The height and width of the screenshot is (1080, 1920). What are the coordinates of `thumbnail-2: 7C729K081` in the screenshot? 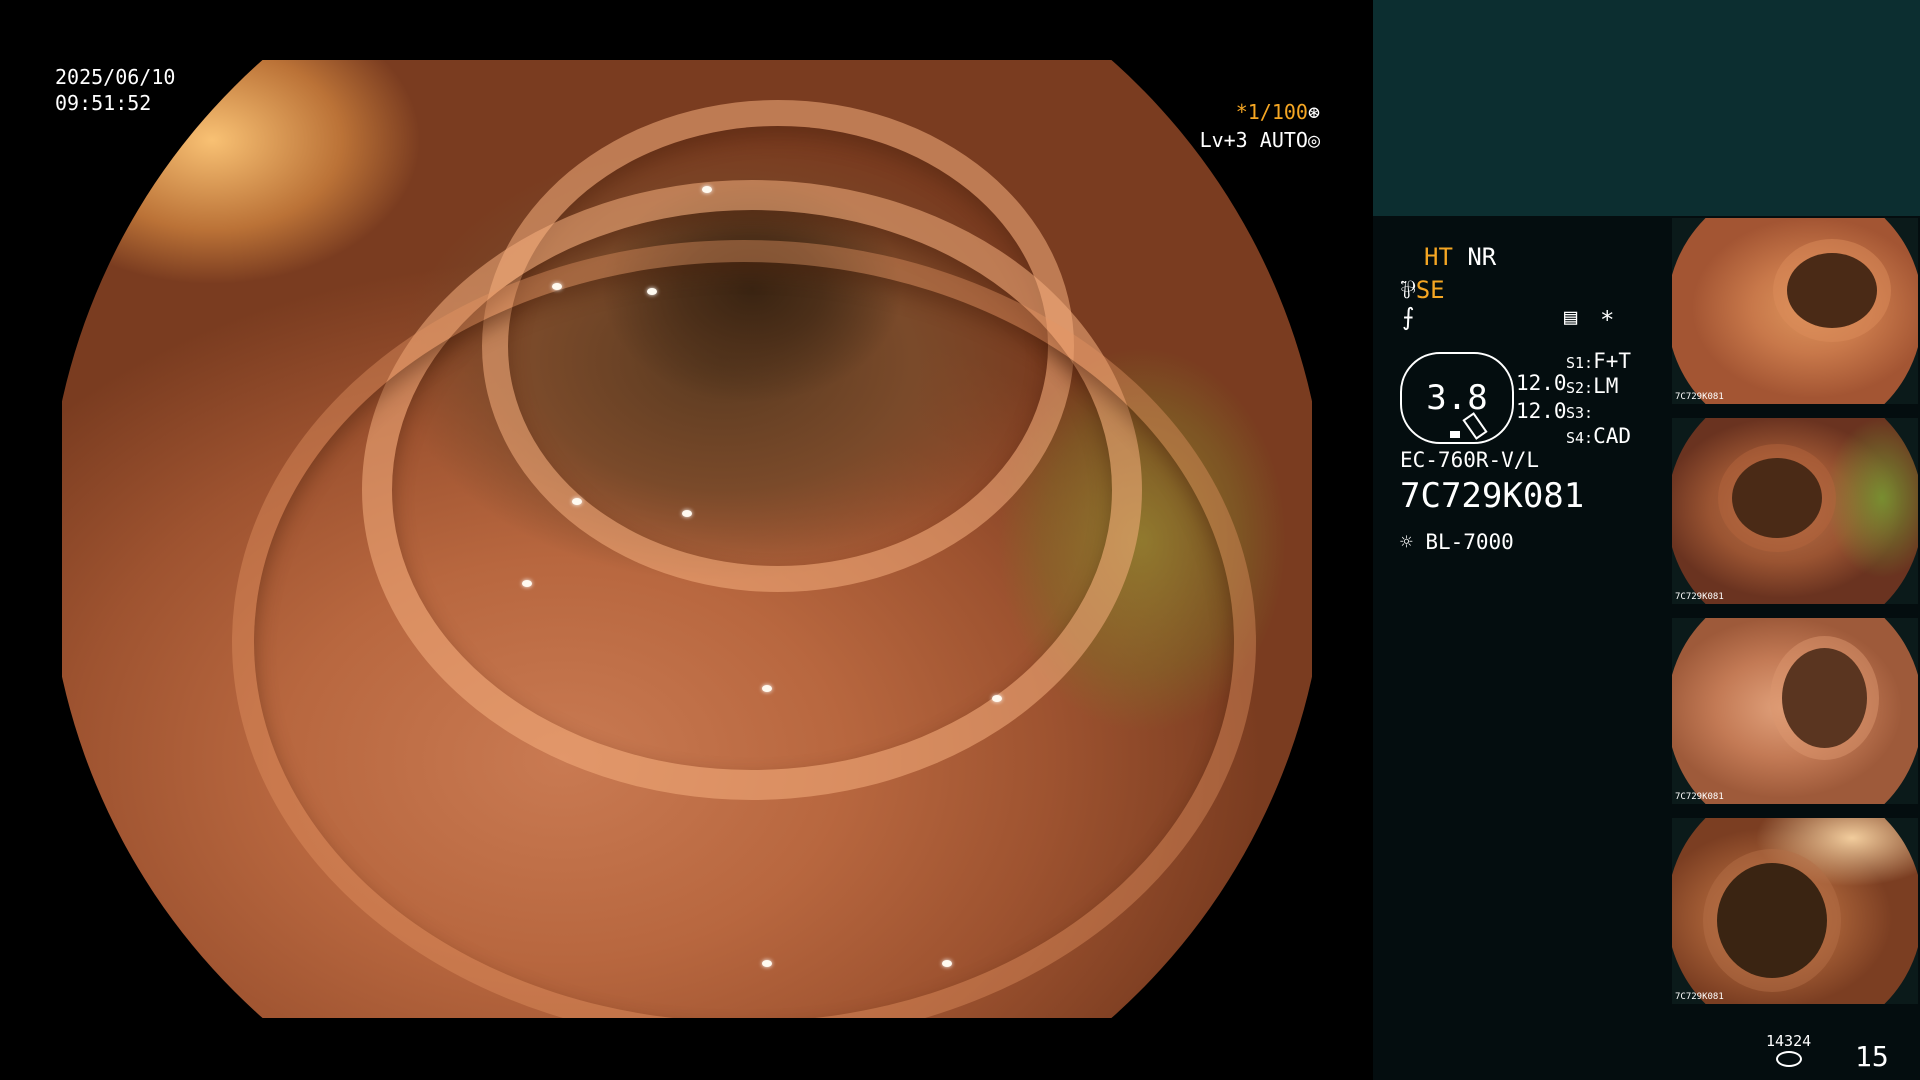 It's located at (1795, 511).